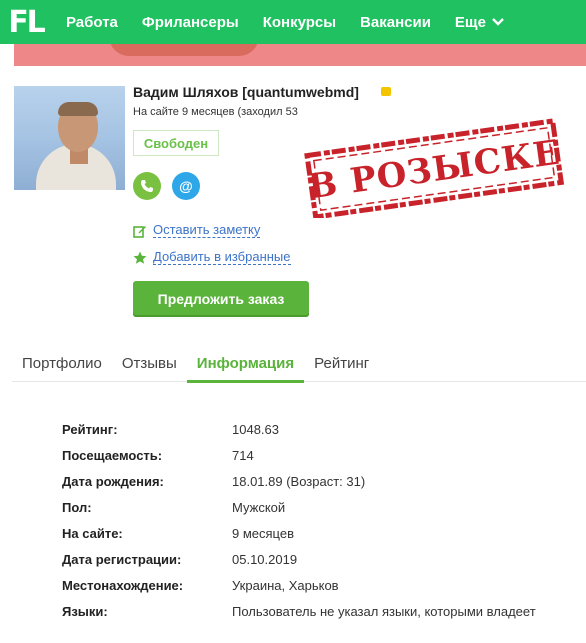 The image size is (586, 643). I want to click on info-value: 1048.63, so click(255, 429).